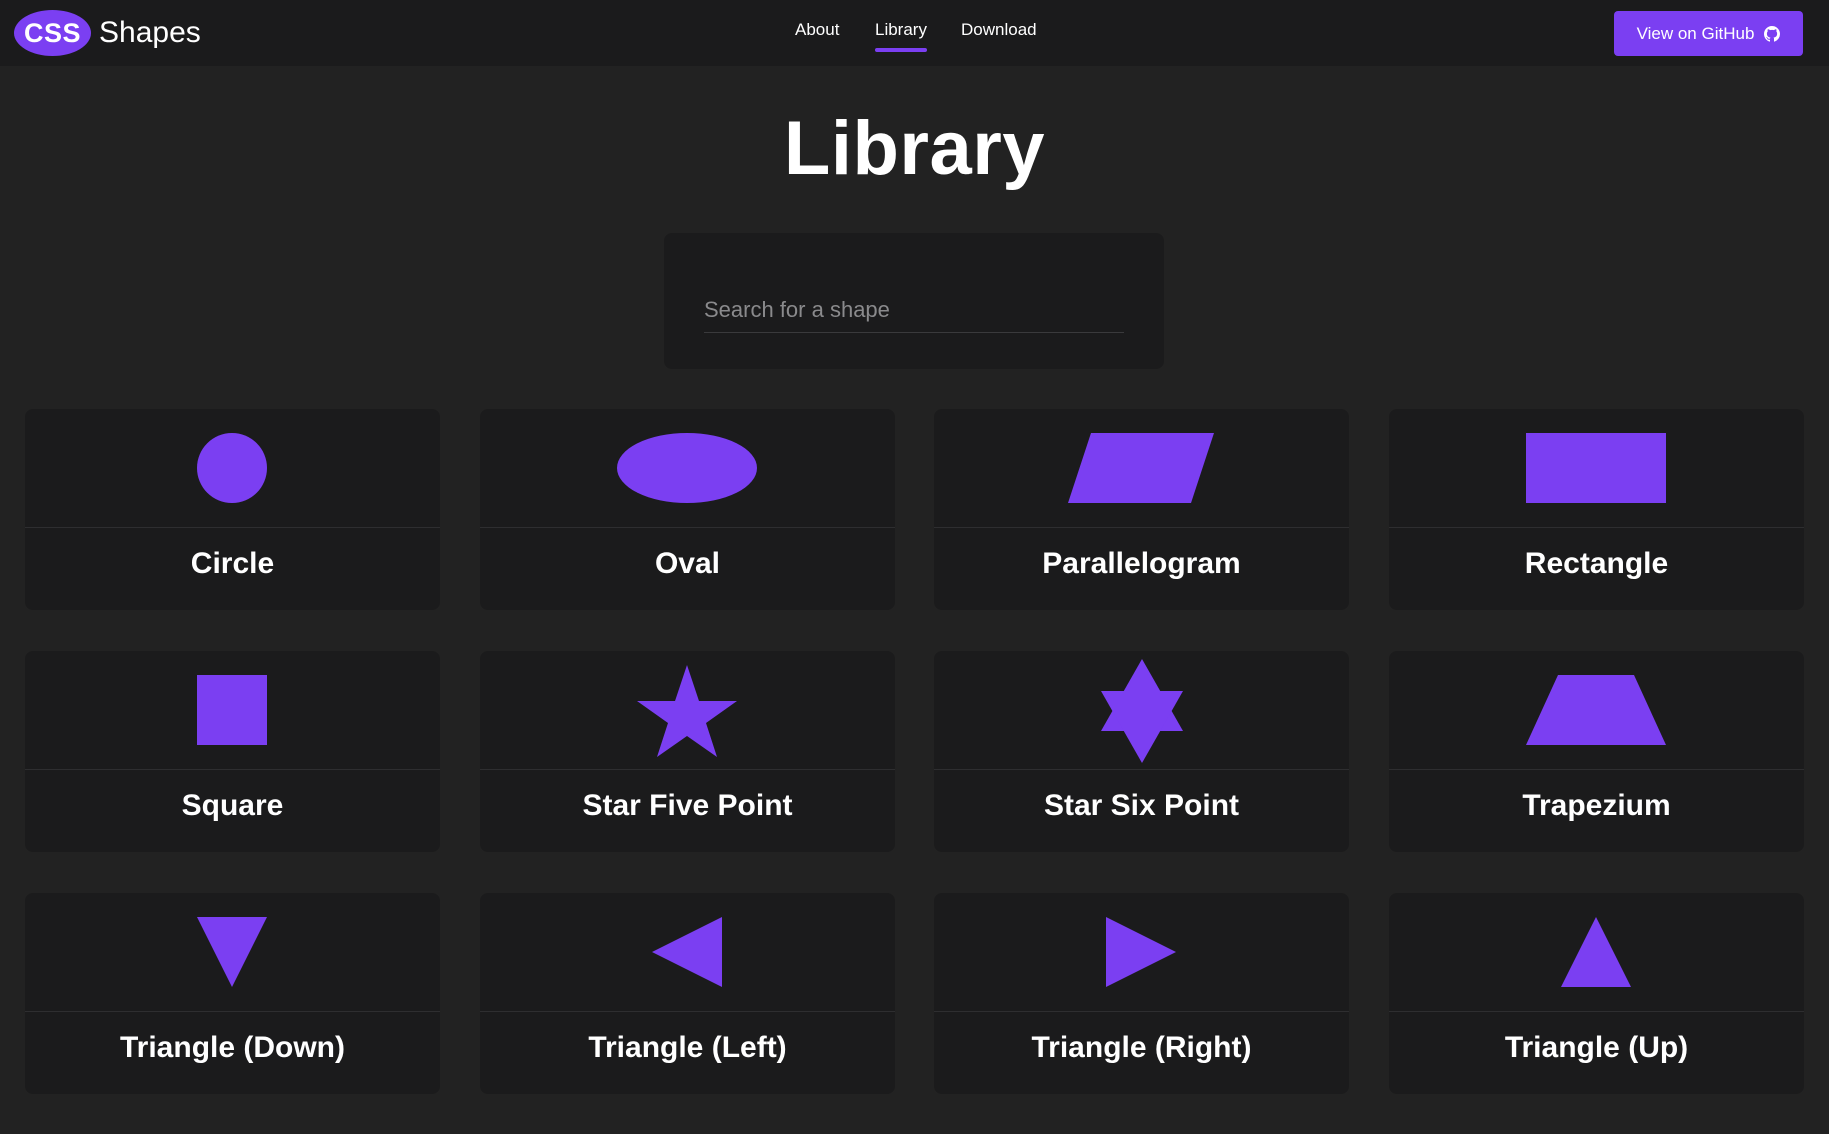 The image size is (1829, 1134). What do you see at coordinates (999, 30) in the screenshot?
I see `nav-item-download: Download` at bounding box center [999, 30].